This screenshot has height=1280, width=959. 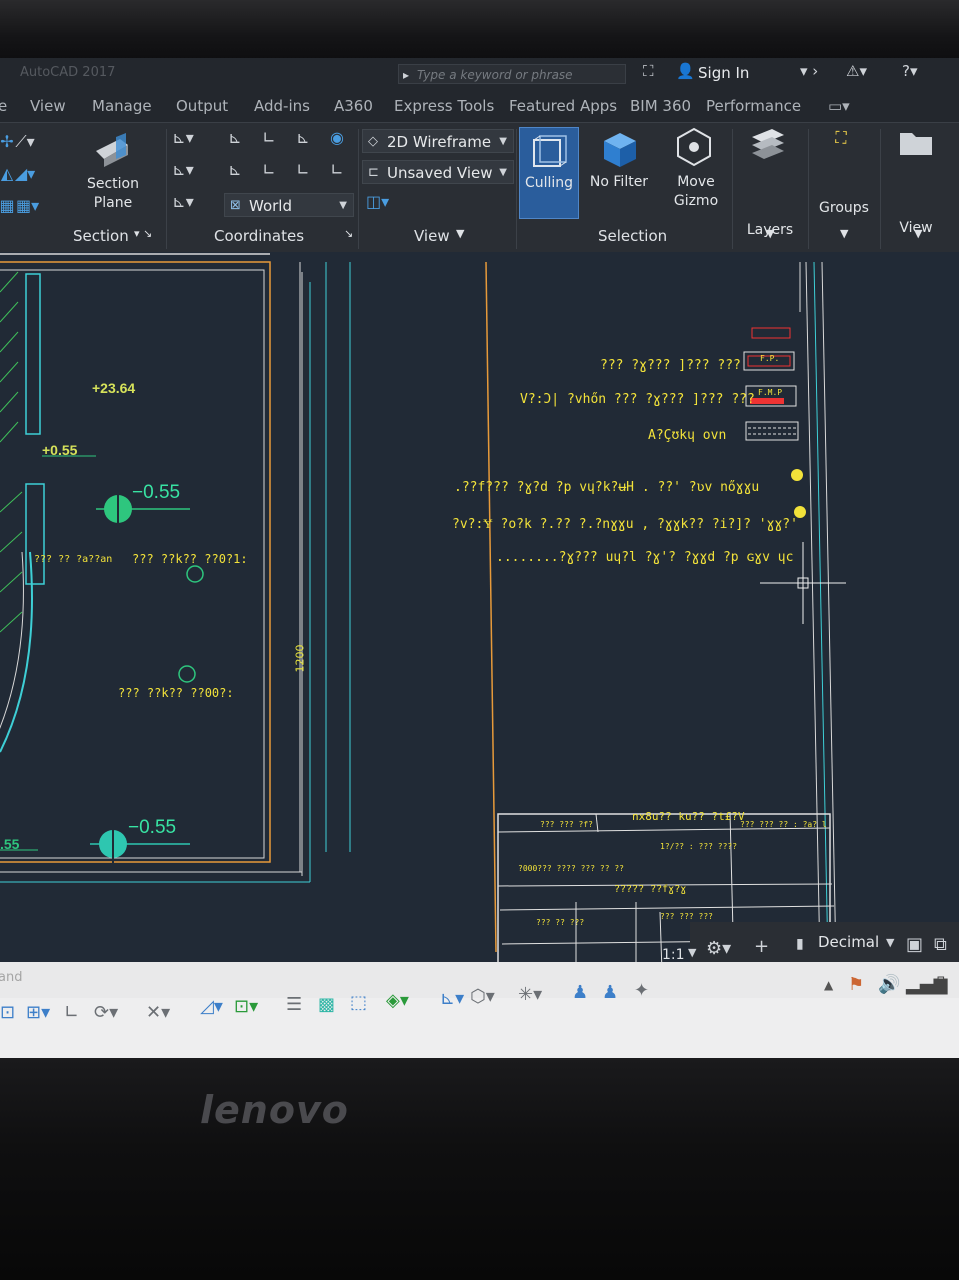 I want to click on view-dropdown-icon: ▼, so click(x=918, y=233).